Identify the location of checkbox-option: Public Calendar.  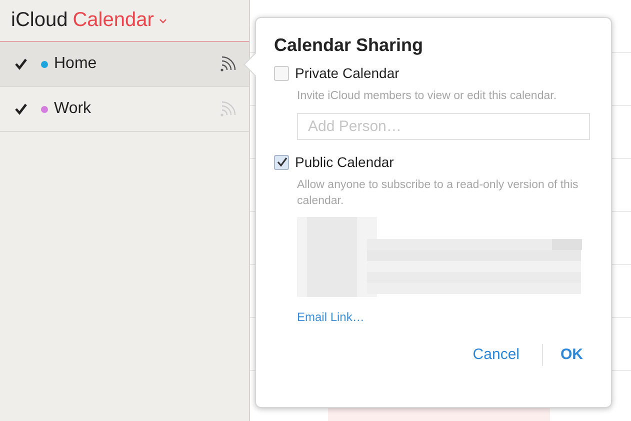
(431, 162).